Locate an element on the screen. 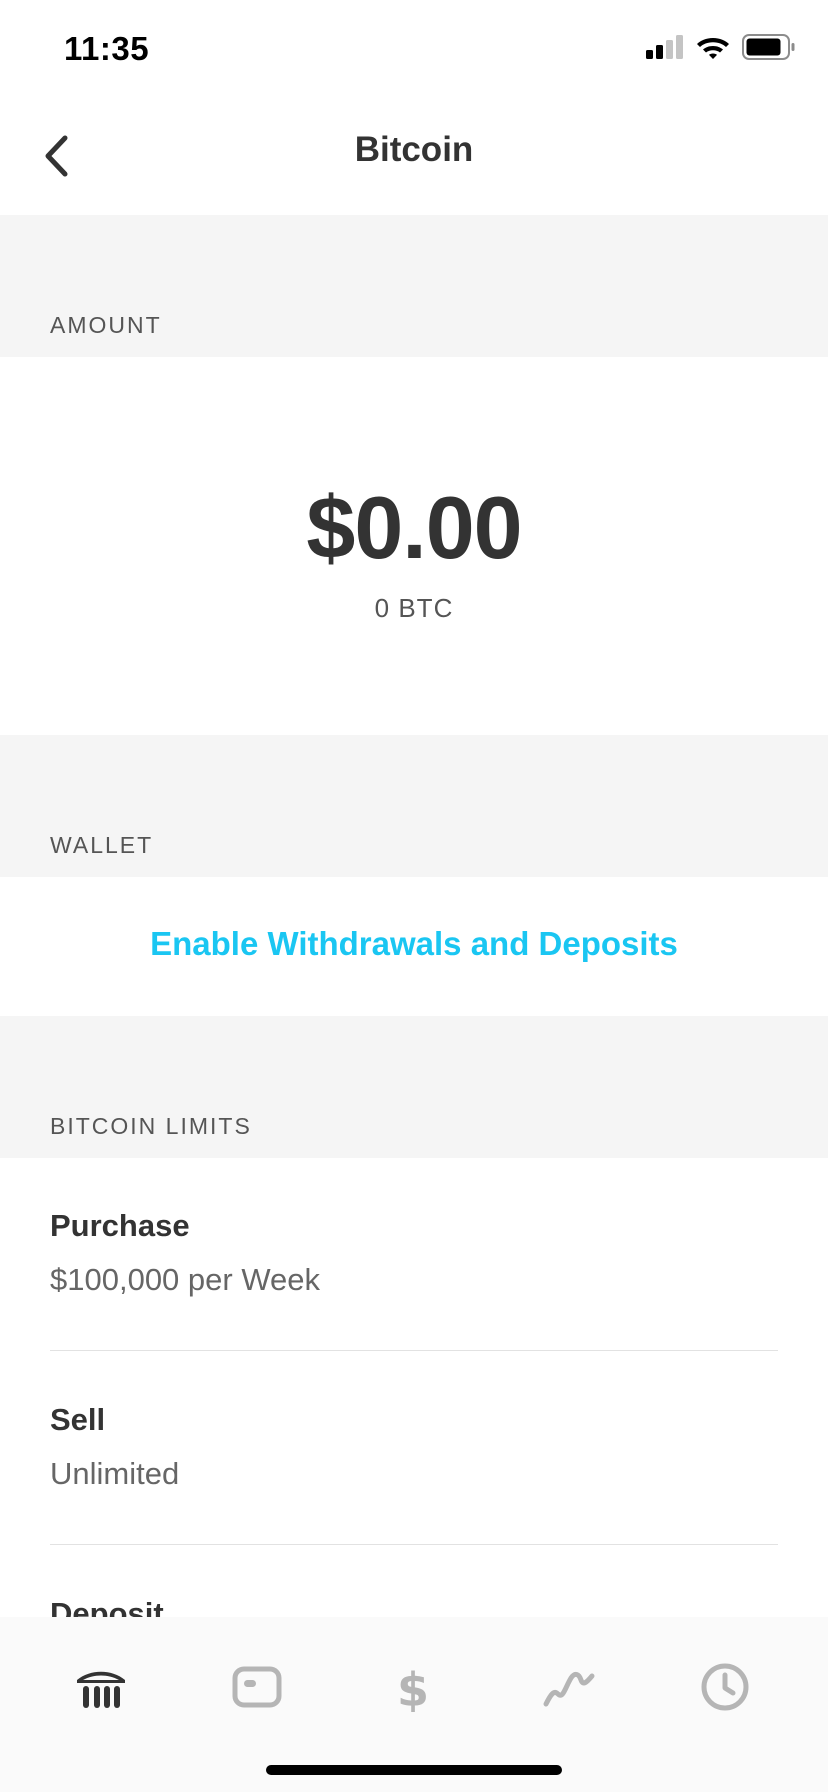  tab-investing is located at coordinates (569, 1687).